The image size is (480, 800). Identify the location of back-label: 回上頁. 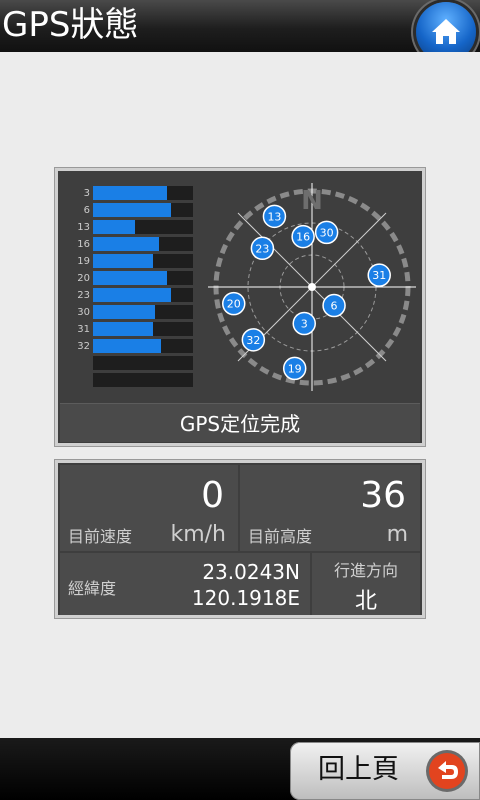
(358, 769).